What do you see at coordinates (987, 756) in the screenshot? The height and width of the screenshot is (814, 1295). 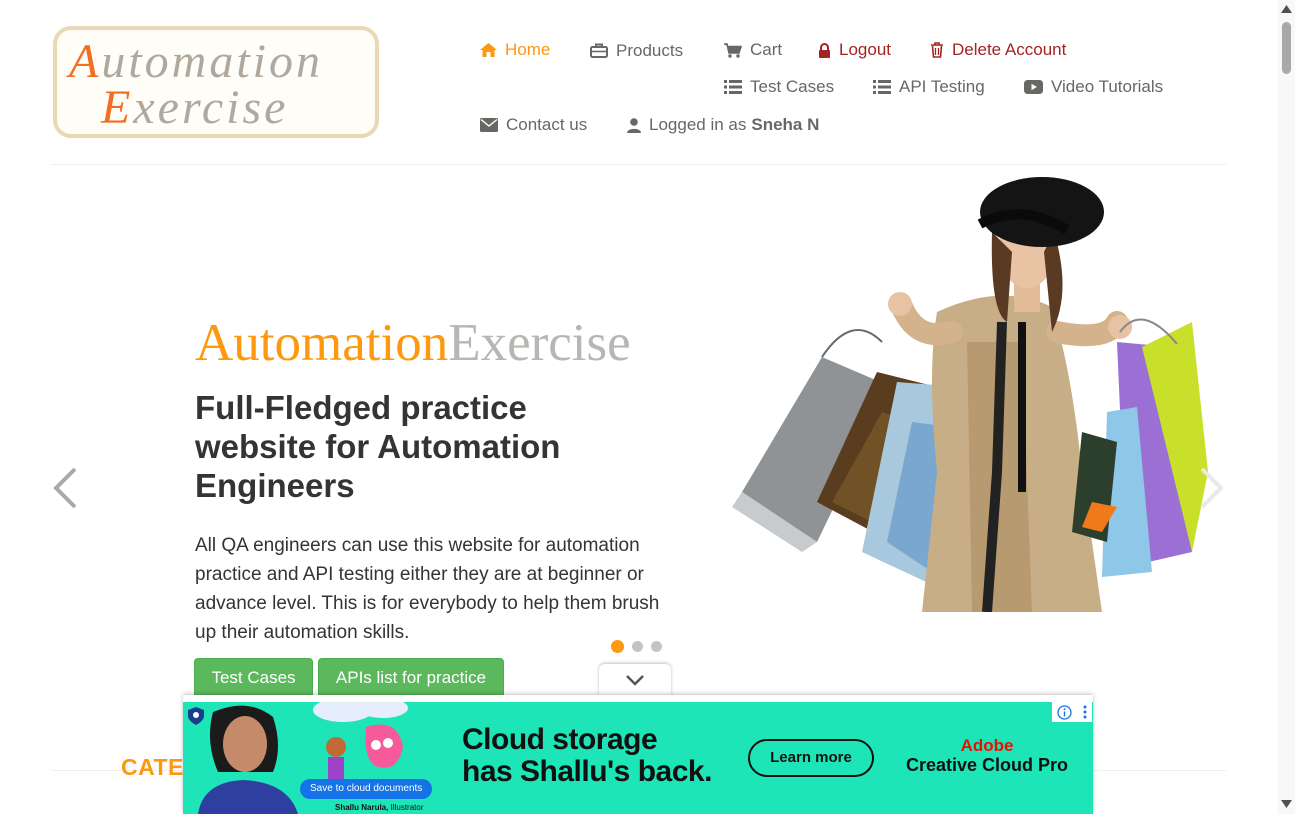 I see `ad-brand: Adobe Creative Cloud Pro` at bounding box center [987, 756].